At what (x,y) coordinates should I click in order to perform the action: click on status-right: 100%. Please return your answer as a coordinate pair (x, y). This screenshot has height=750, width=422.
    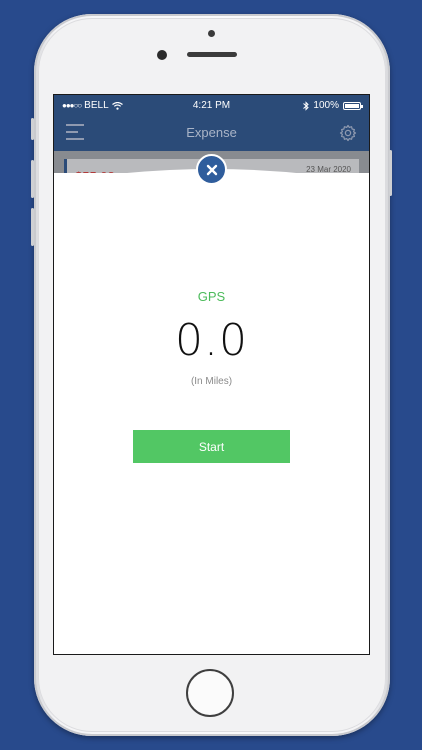
    Looking at the image, I should click on (333, 105).